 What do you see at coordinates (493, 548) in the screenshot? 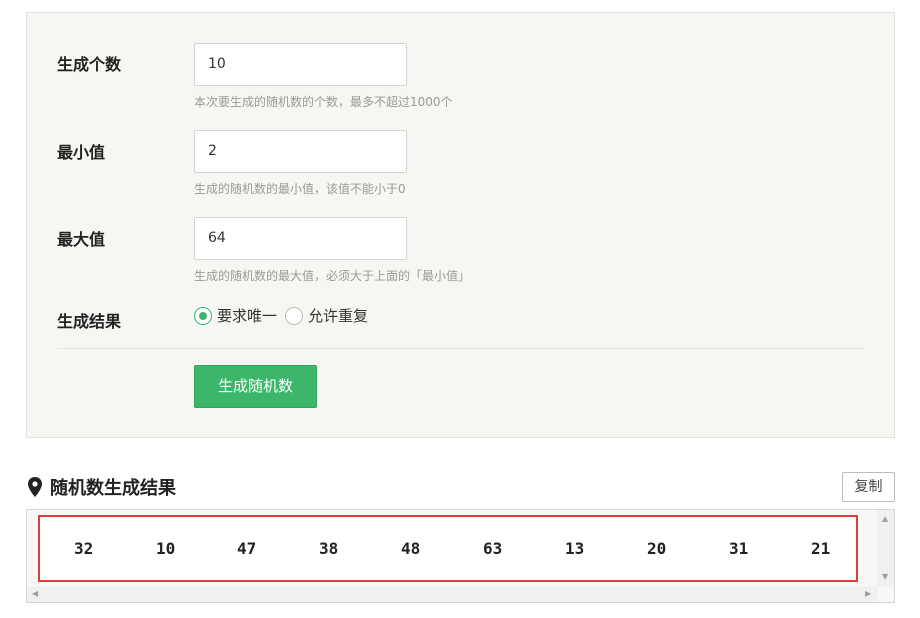
I see `result-number: 63` at bounding box center [493, 548].